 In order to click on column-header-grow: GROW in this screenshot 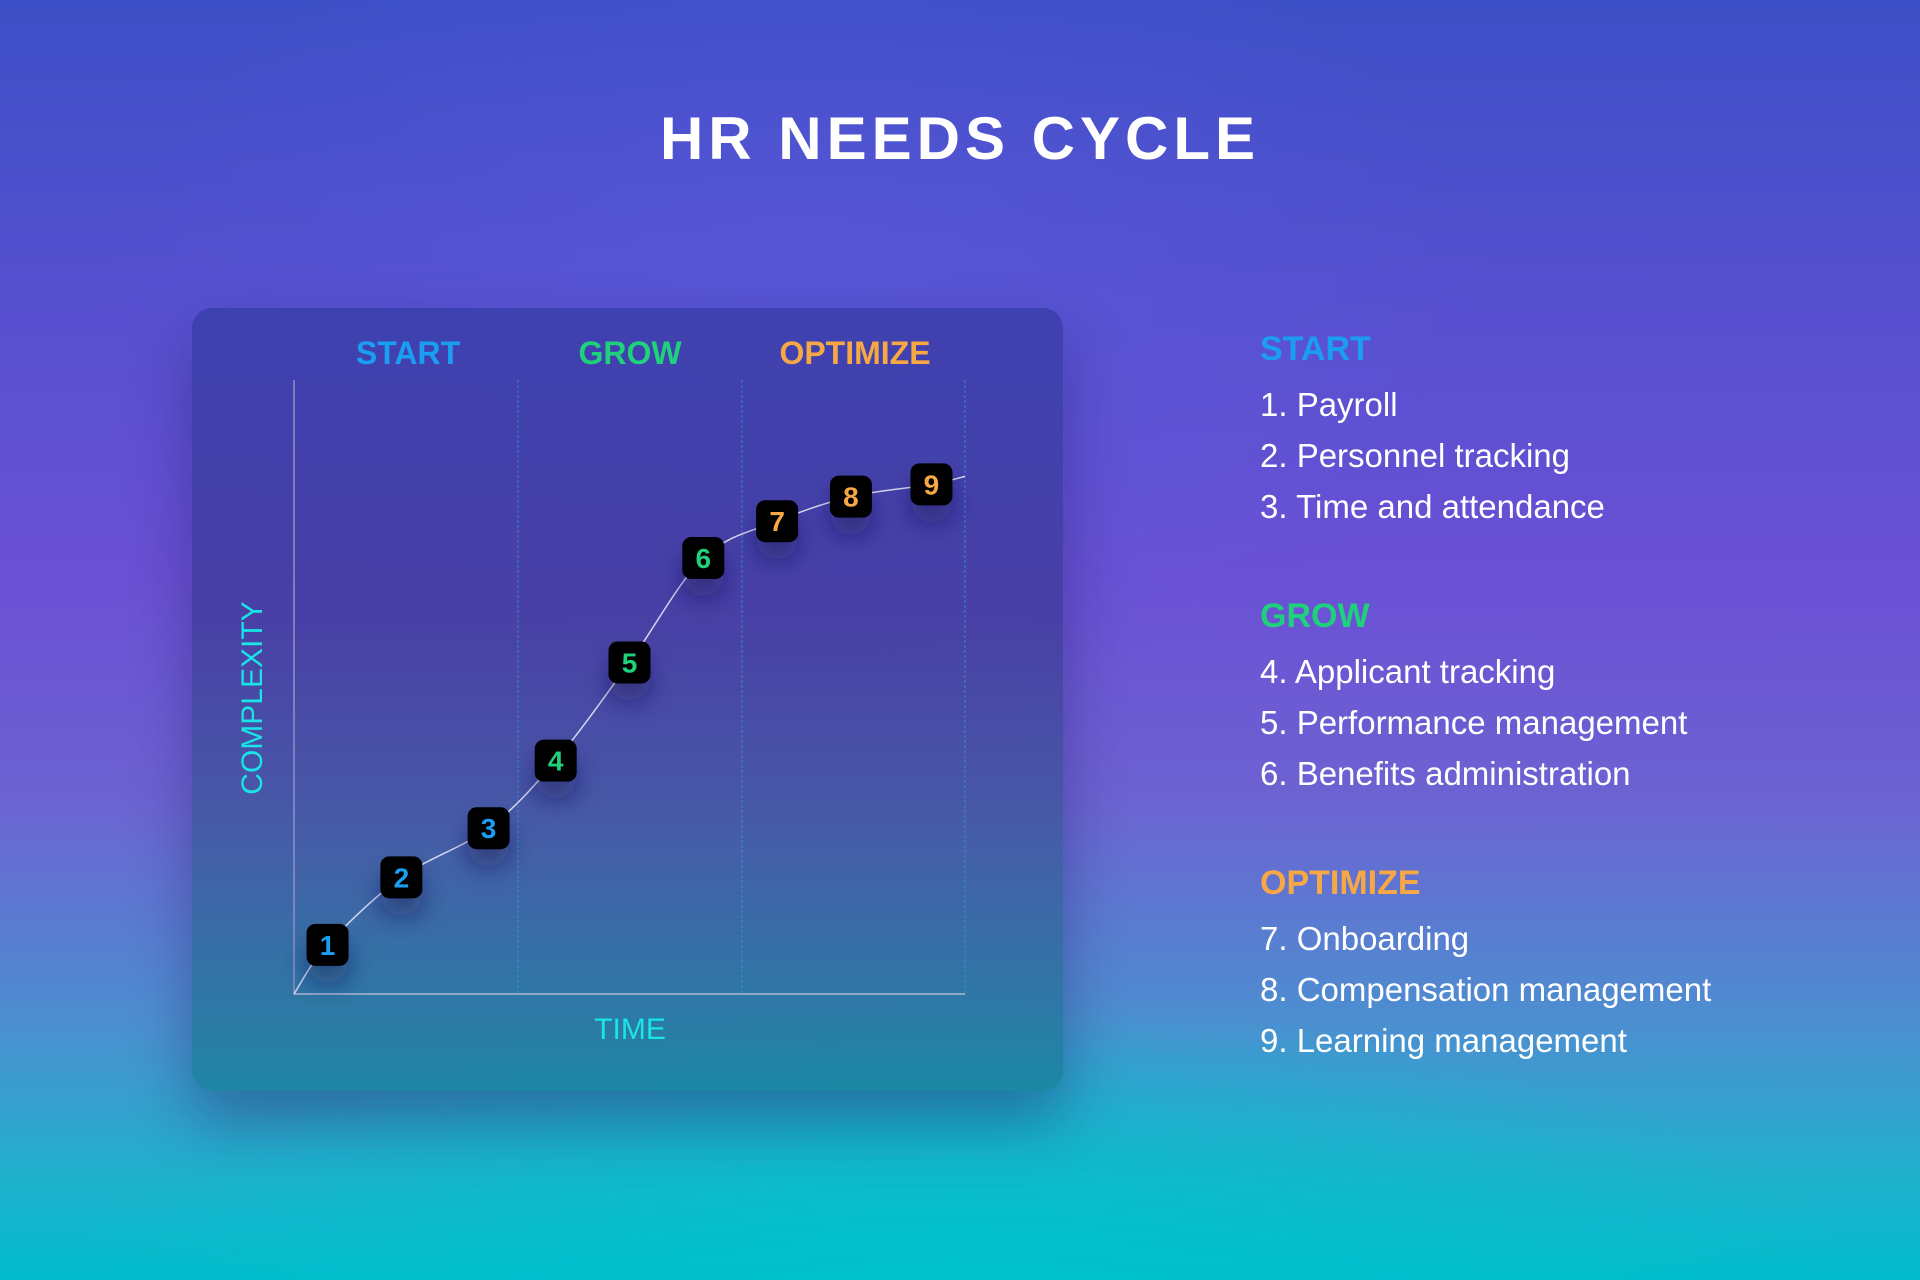, I will do `click(630, 353)`.